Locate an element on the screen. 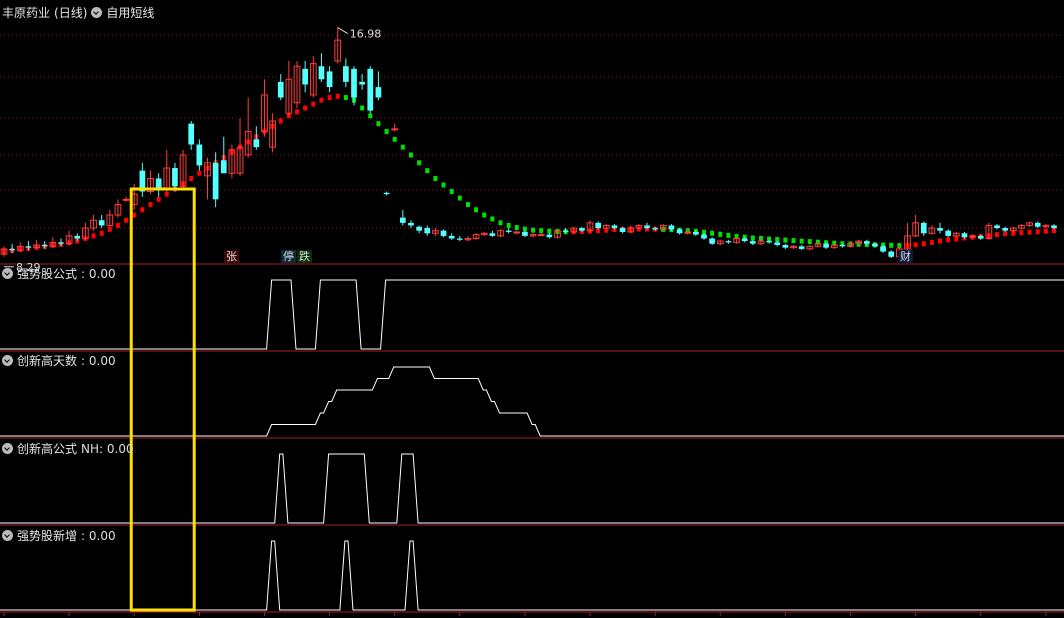 The width and height of the screenshot is (1064, 618). event-badge-rise: 张 is located at coordinates (231, 256).